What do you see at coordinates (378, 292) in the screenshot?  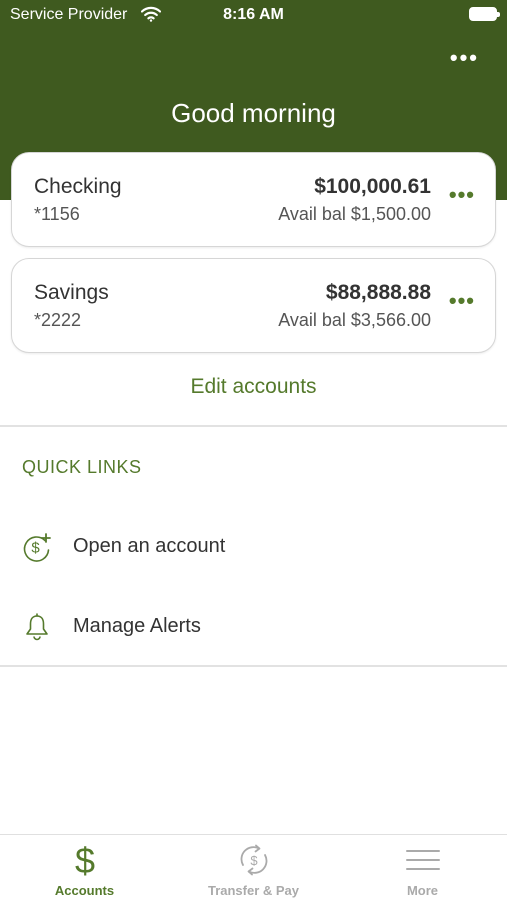 I see `account-balance: $88,888.88` at bounding box center [378, 292].